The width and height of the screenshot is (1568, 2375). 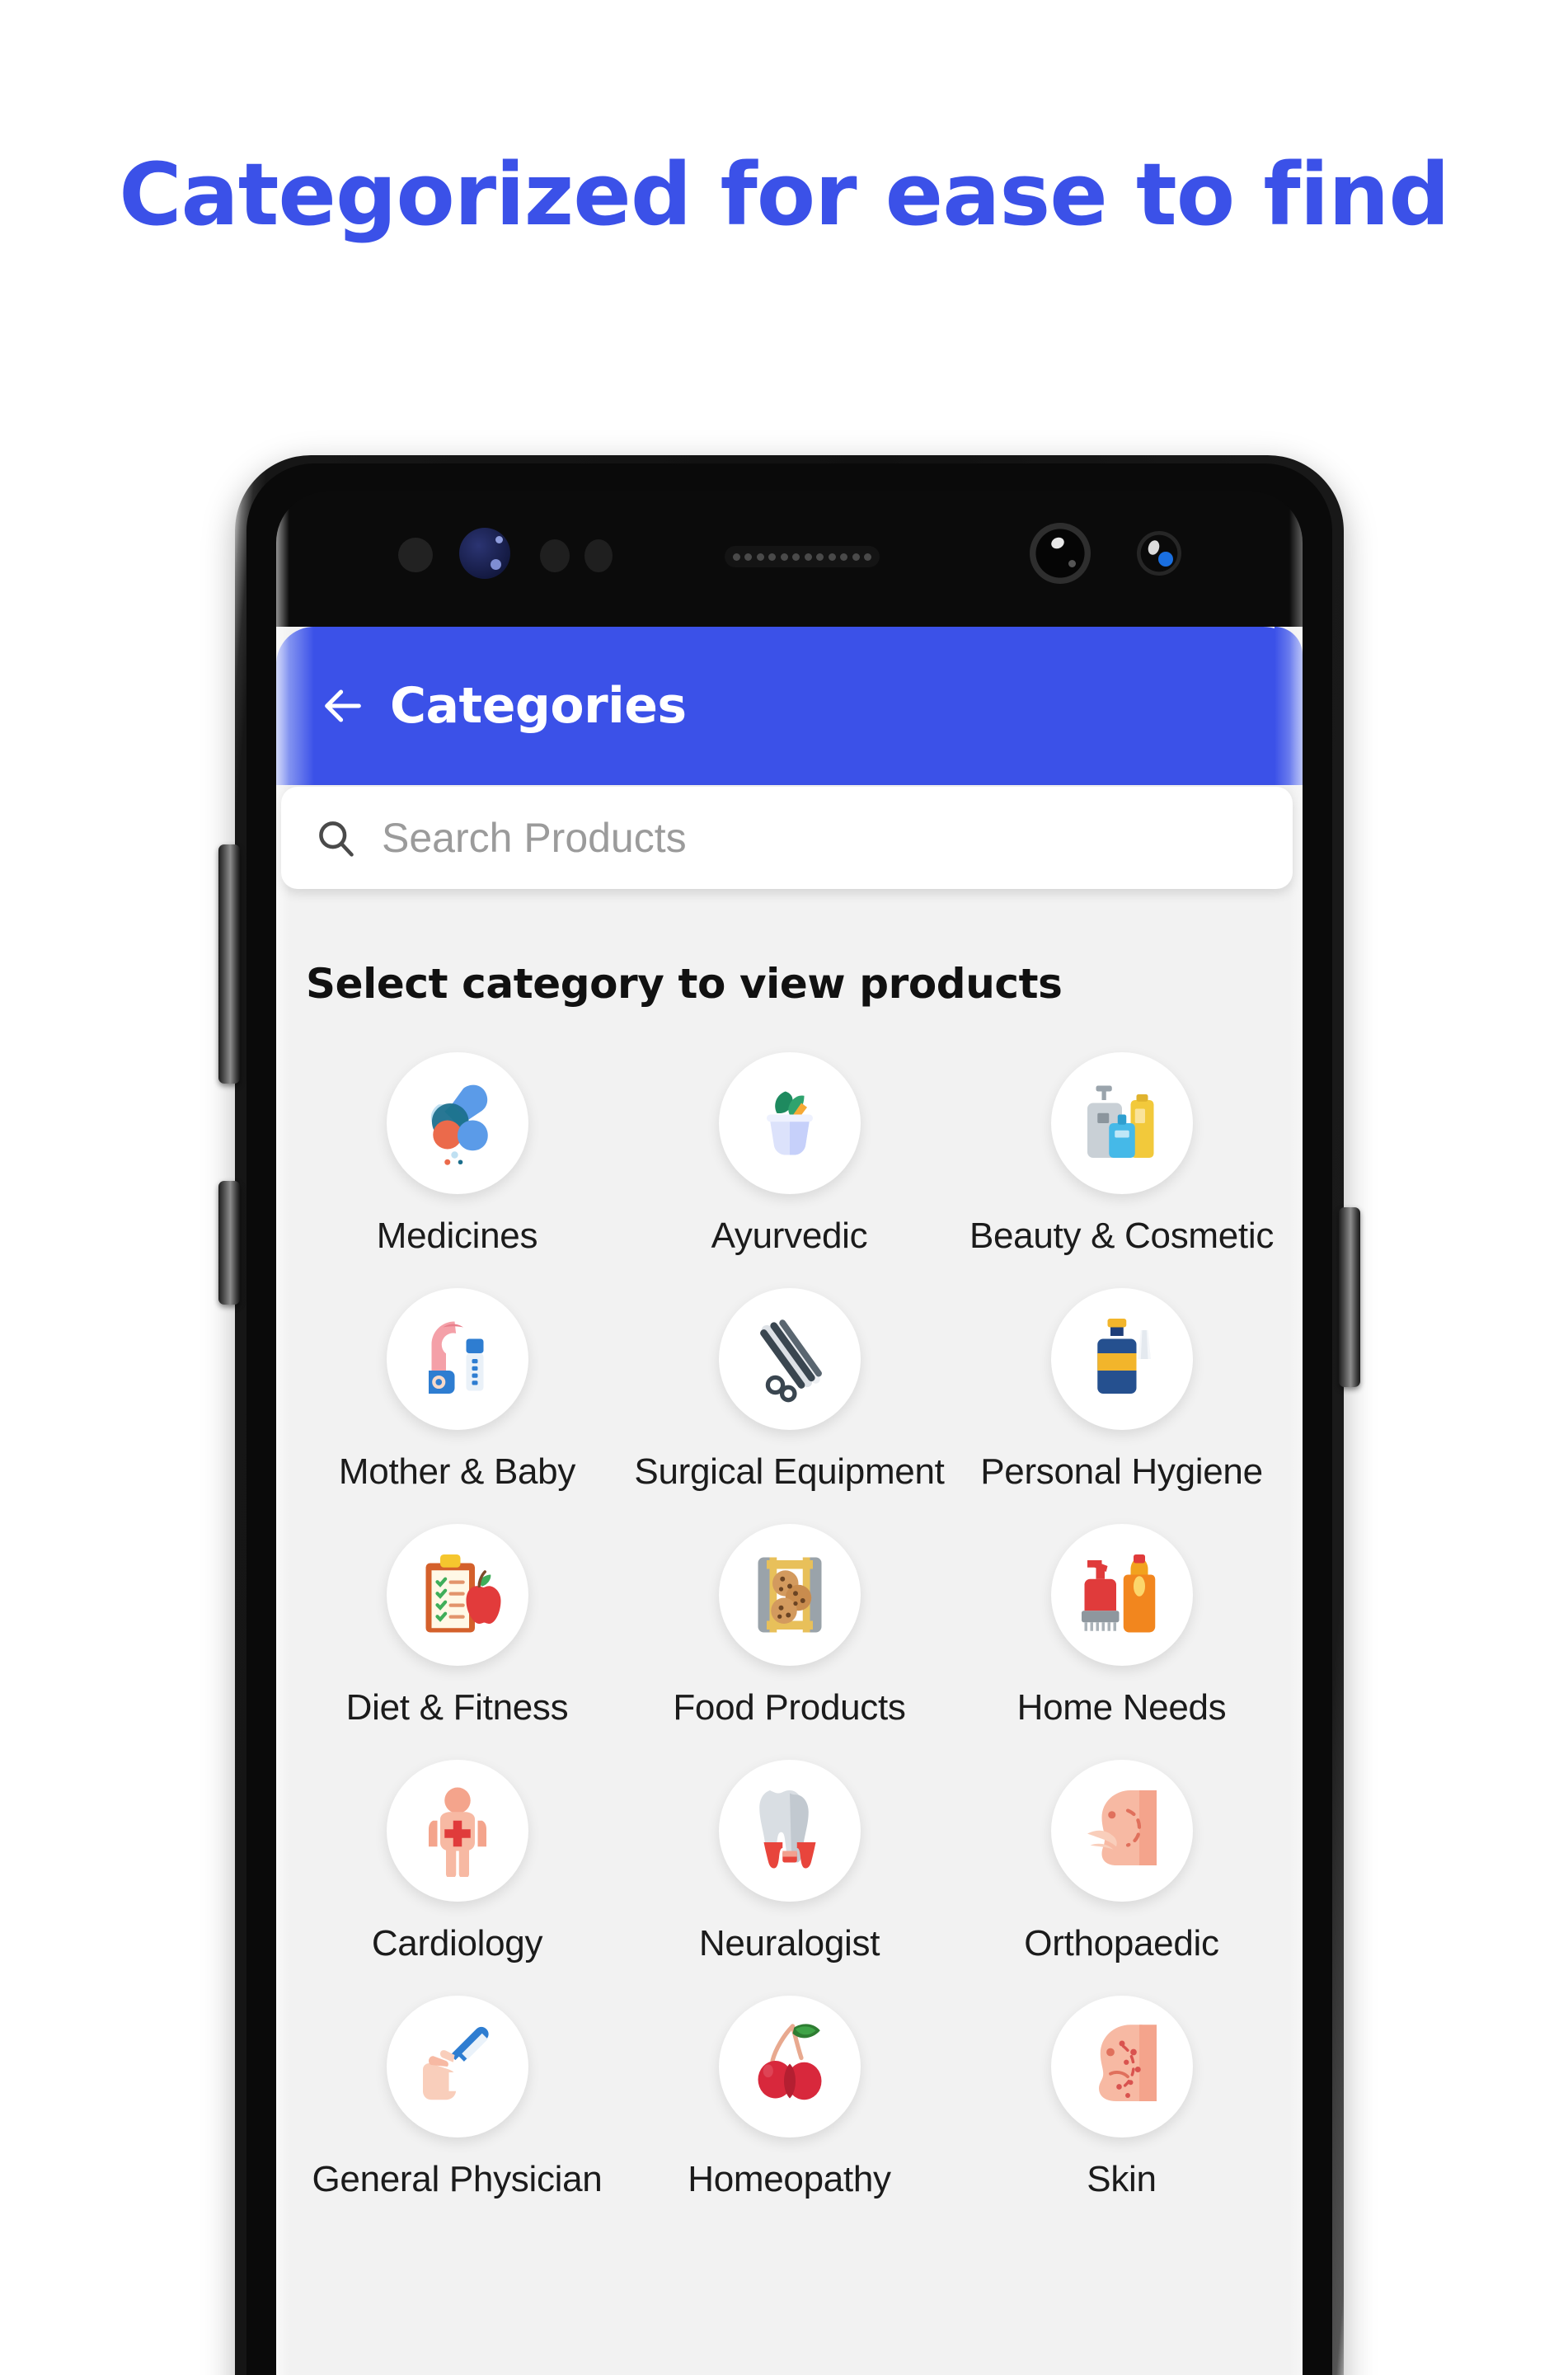 I want to click on pills-capsules-icon, so click(x=459, y=1125).